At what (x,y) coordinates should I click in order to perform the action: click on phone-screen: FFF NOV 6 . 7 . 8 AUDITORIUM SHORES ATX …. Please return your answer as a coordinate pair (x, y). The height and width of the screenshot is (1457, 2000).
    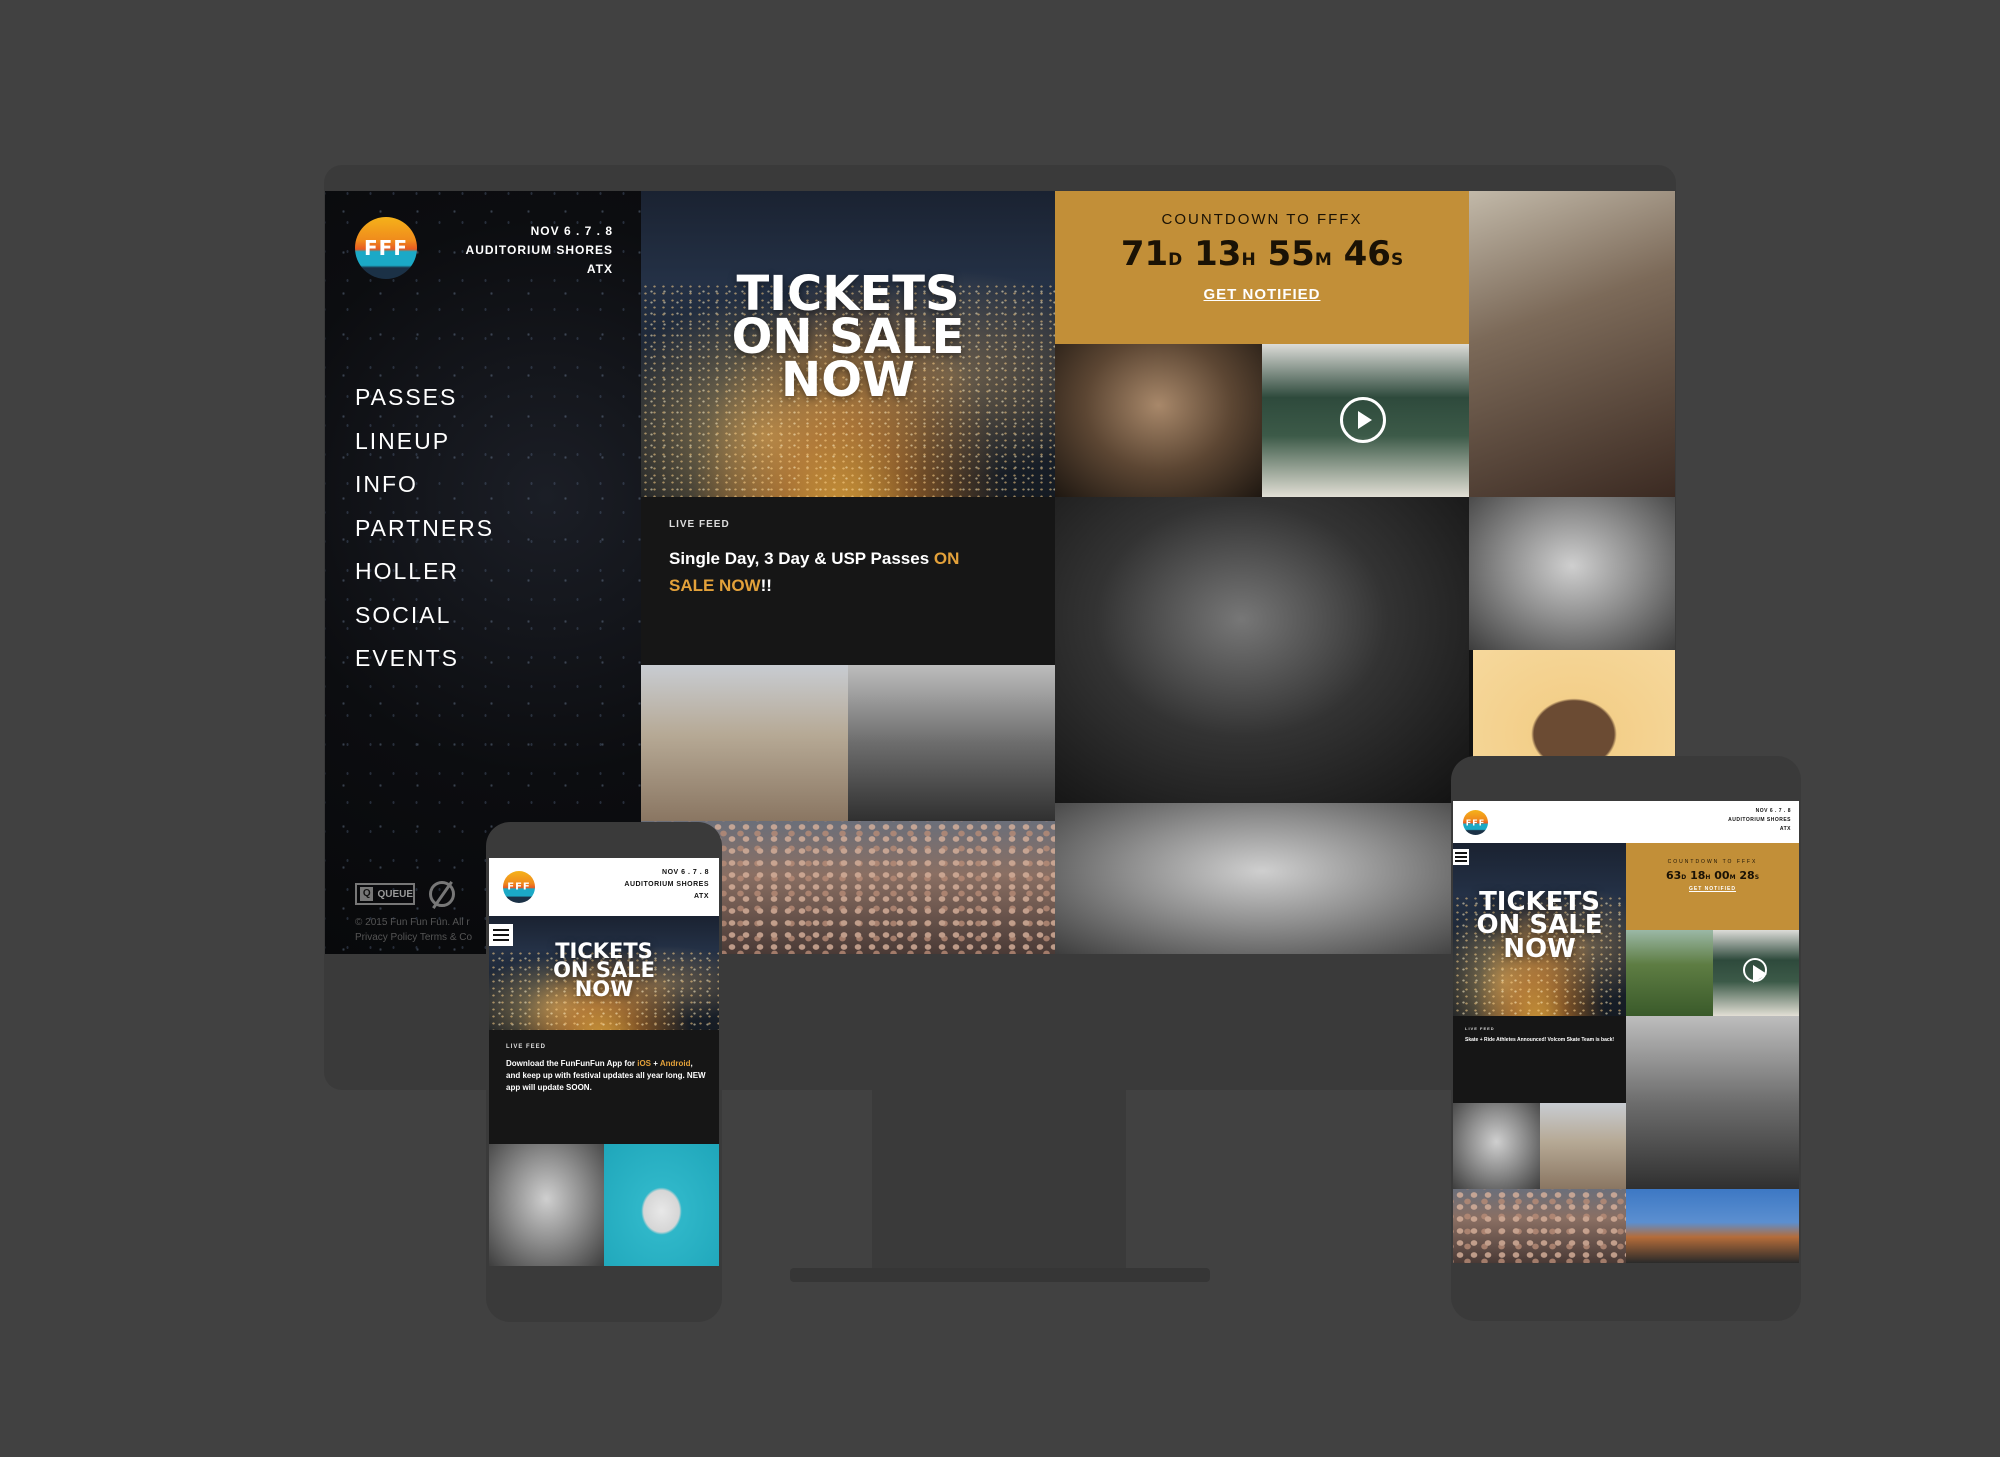
    Looking at the image, I should click on (604, 1062).